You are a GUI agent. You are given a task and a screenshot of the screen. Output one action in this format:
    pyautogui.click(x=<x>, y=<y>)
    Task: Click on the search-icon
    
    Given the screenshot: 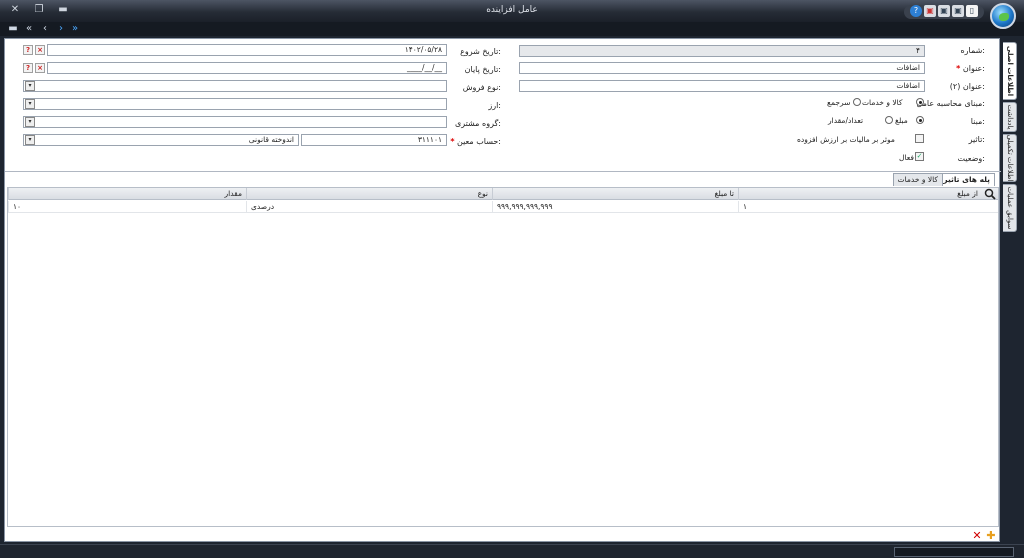 What is the action you would take?
    pyautogui.click(x=990, y=194)
    